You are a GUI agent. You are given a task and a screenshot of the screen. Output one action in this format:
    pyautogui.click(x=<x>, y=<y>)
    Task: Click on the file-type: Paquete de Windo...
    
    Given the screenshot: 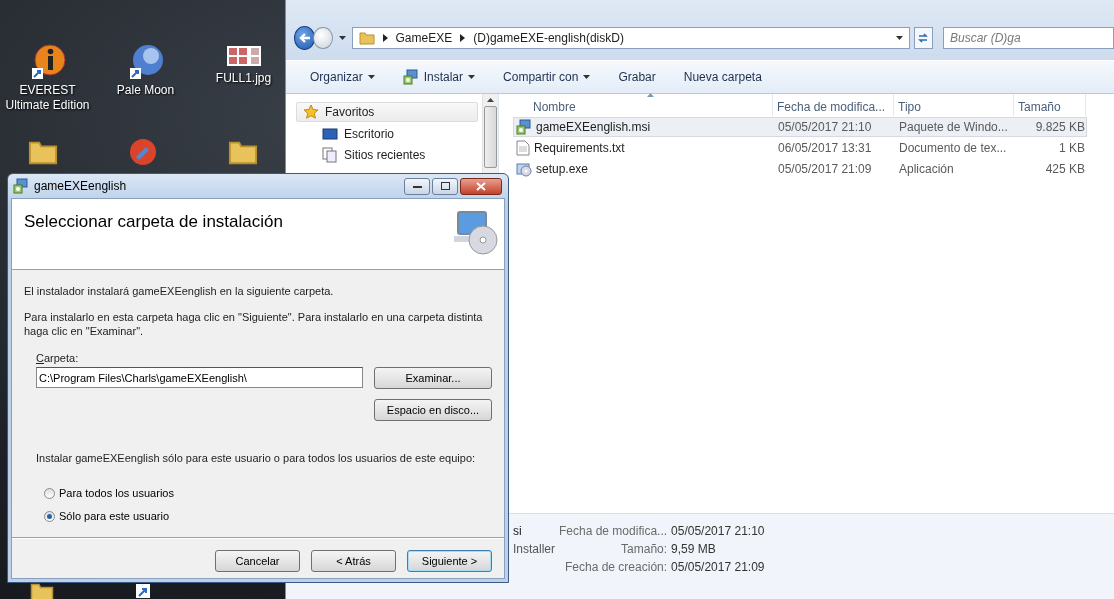 What is the action you would take?
    pyautogui.click(x=953, y=127)
    